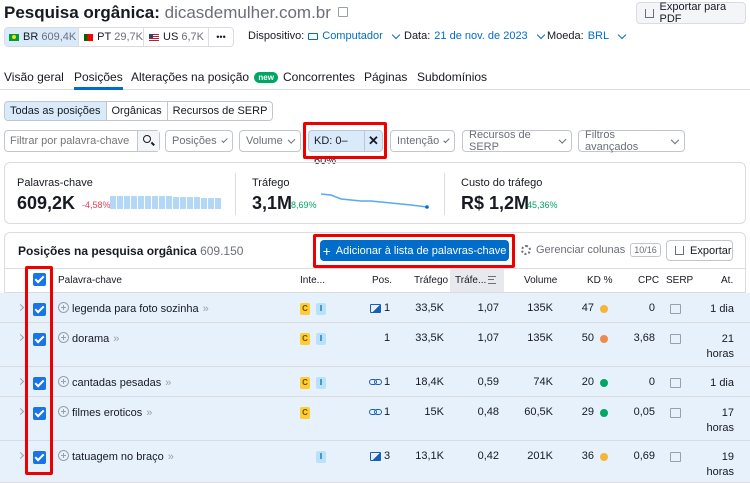 This screenshot has height=483, width=750. What do you see at coordinates (699, 250) in the screenshot?
I see `export-button: Exportar` at bounding box center [699, 250].